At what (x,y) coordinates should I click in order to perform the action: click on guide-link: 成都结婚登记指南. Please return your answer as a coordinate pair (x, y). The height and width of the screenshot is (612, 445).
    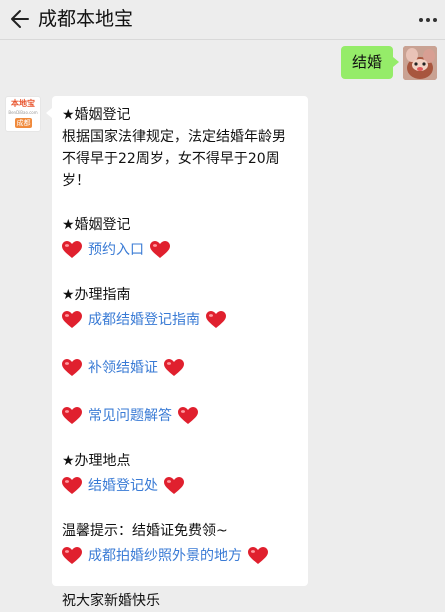
    Looking at the image, I should click on (144, 320).